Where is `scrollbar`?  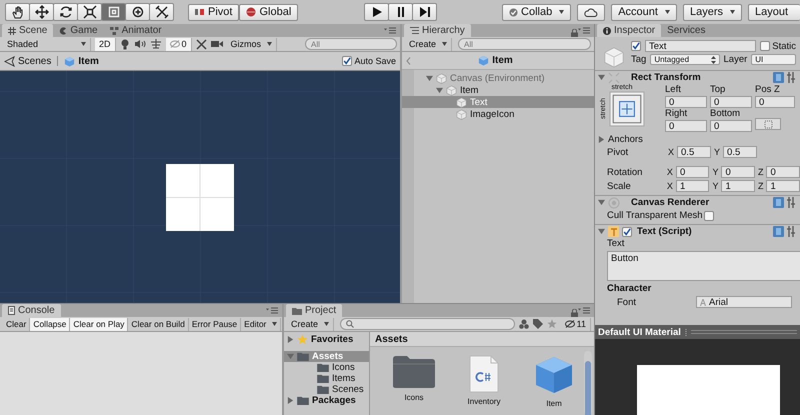
scrollbar is located at coordinates (588, 383).